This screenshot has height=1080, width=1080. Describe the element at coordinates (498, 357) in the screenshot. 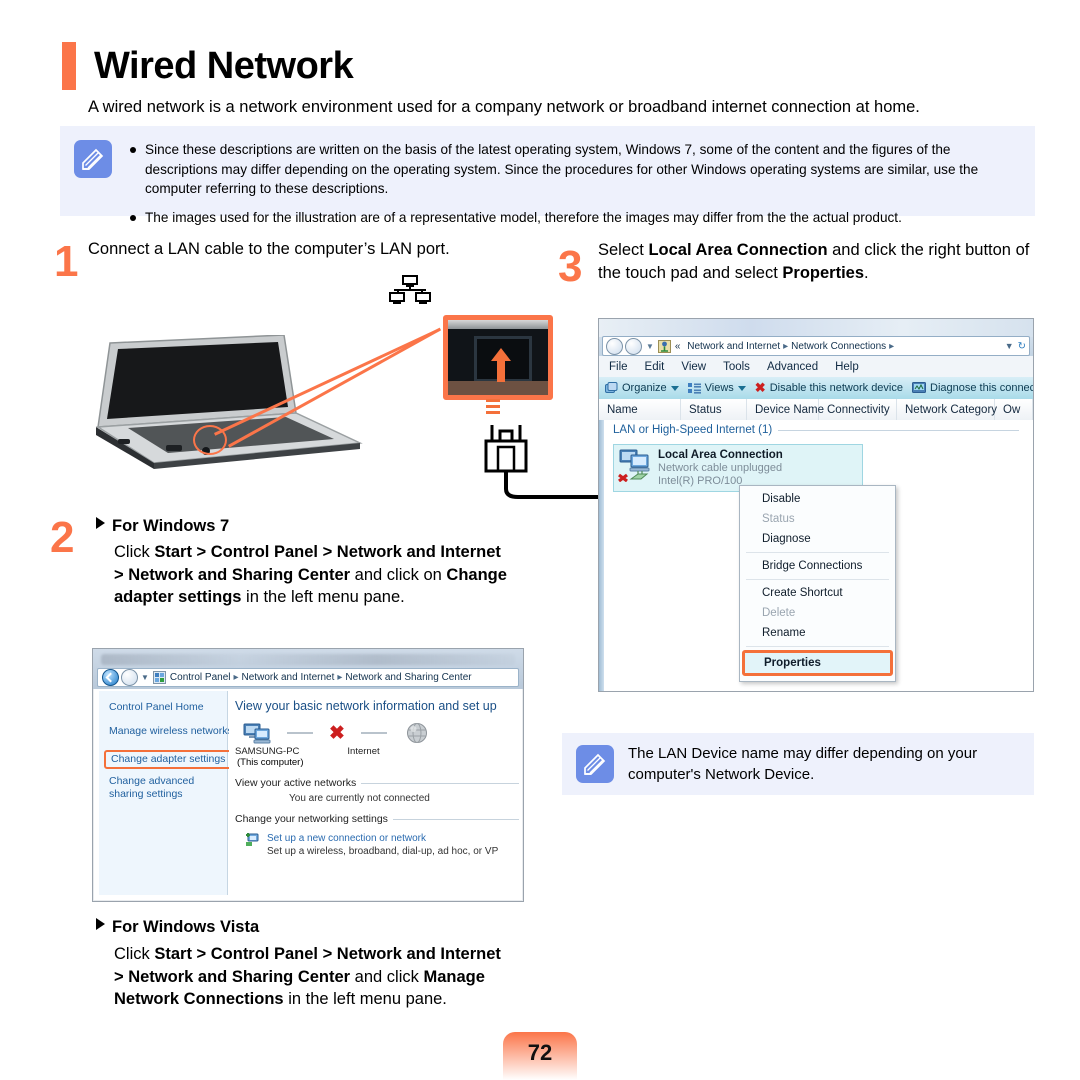

I see `lan-port-zoom-photo` at that location.